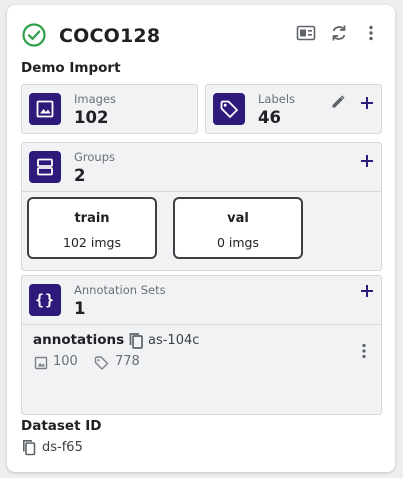 The image size is (403, 478). Describe the element at coordinates (91, 117) in the screenshot. I see `images-count: 102` at that location.